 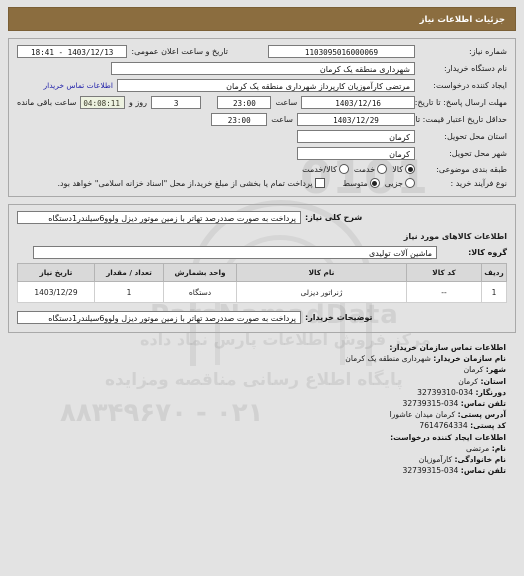 What do you see at coordinates (257, 459) in the screenshot?
I see `contact-last-name-row: نام خانوادگی: کارآموزیان` at bounding box center [257, 459].